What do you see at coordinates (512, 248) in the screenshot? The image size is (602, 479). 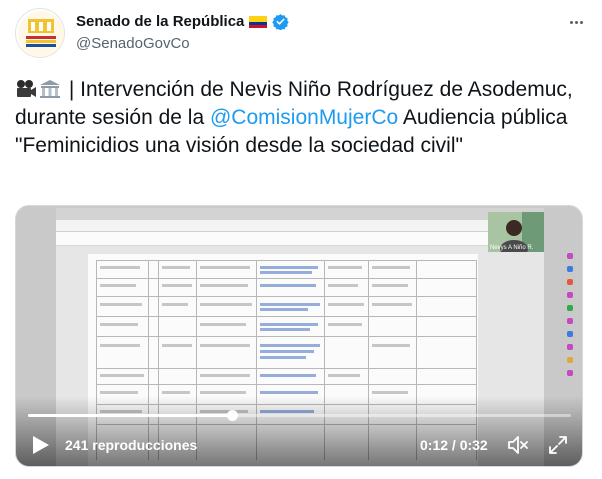 I see `webcam-label: Nevys A Niño R.` at bounding box center [512, 248].